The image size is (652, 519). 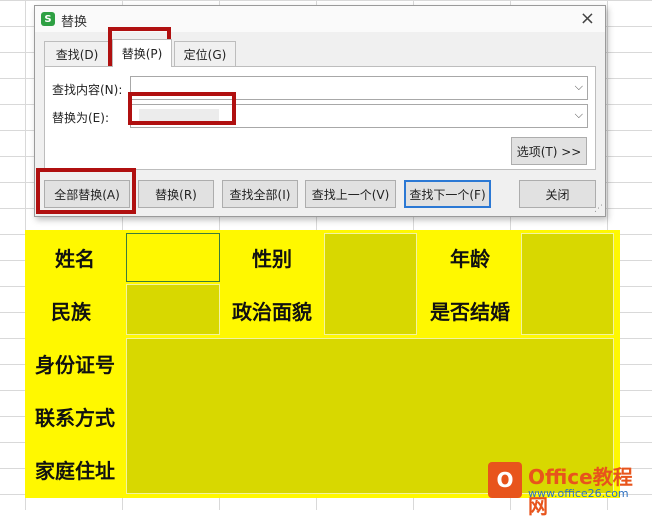 I want to click on office-logo-icon: O, so click(x=505, y=480).